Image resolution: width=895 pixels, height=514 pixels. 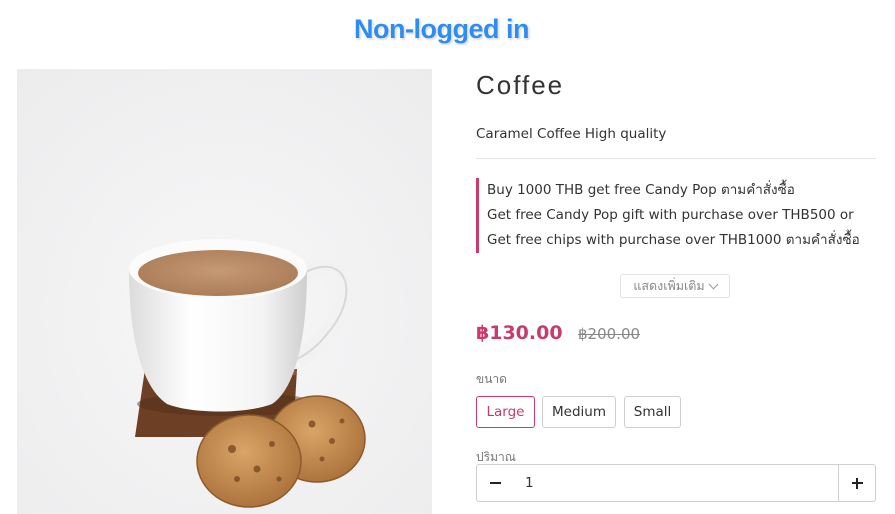 What do you see at coordinates (505, 412) in the screenshot?
I see `size-option-large: Large` at bounding box center [505, 412].